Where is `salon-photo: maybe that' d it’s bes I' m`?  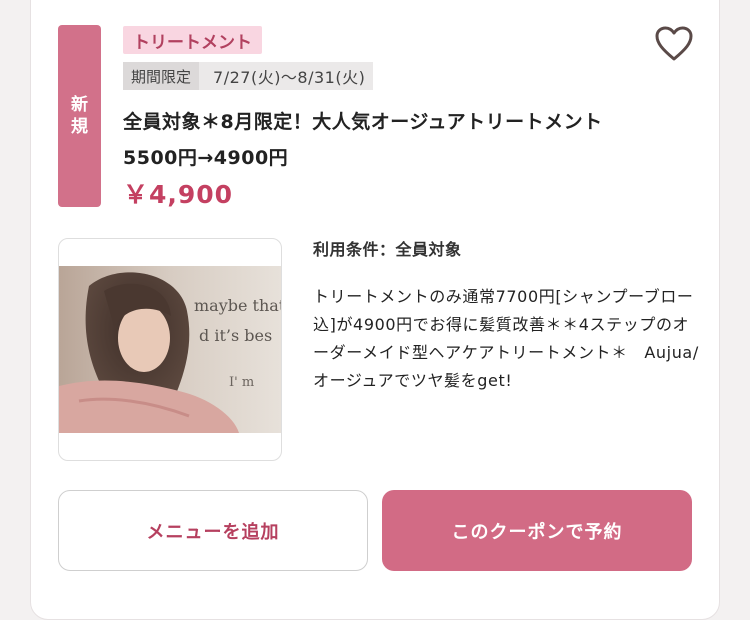
salon-photo: maybe that' d it’s bes I' m is located at coordinates (170, 349).